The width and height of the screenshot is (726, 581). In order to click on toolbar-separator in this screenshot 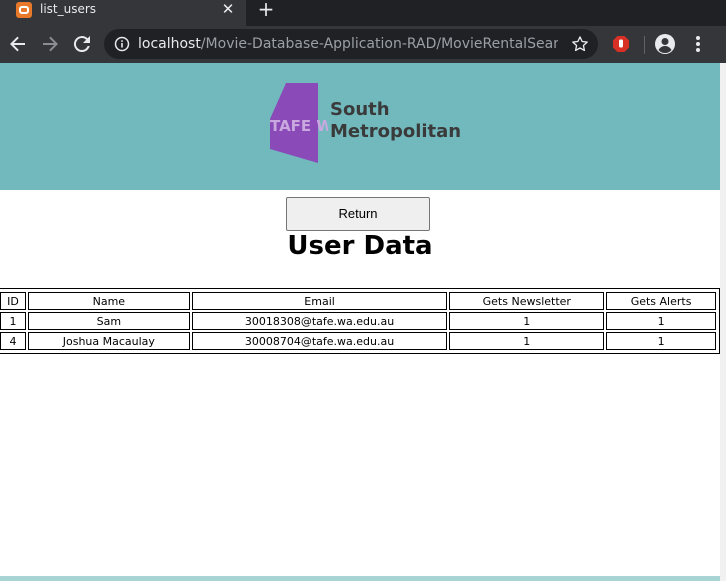, I will do `click(644, 45)`.